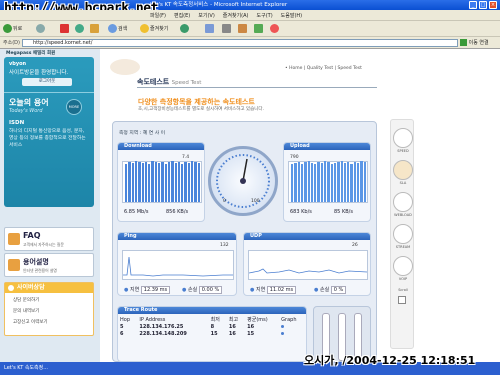  Describe the element at coordinates (240, 43) in the screenshot. I see `address-input: http://speed.kornet.net/` at that location.